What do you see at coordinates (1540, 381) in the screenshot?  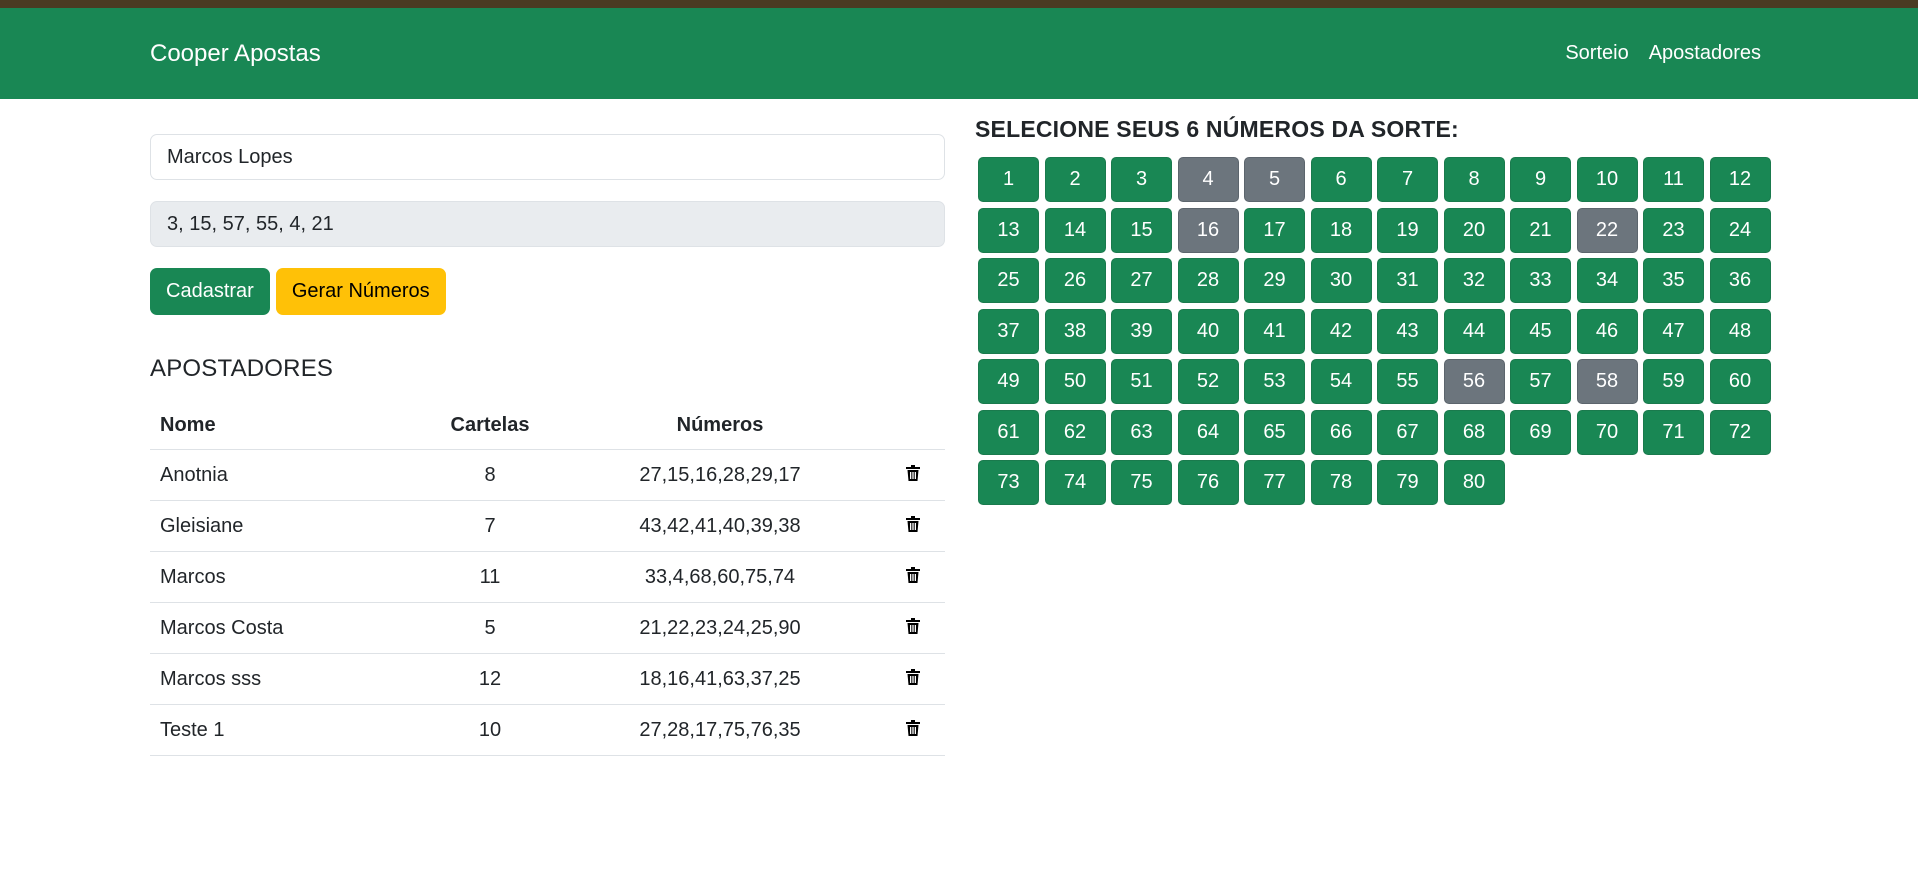 I see `number-button: 57` at bounding box center [1540, 381].